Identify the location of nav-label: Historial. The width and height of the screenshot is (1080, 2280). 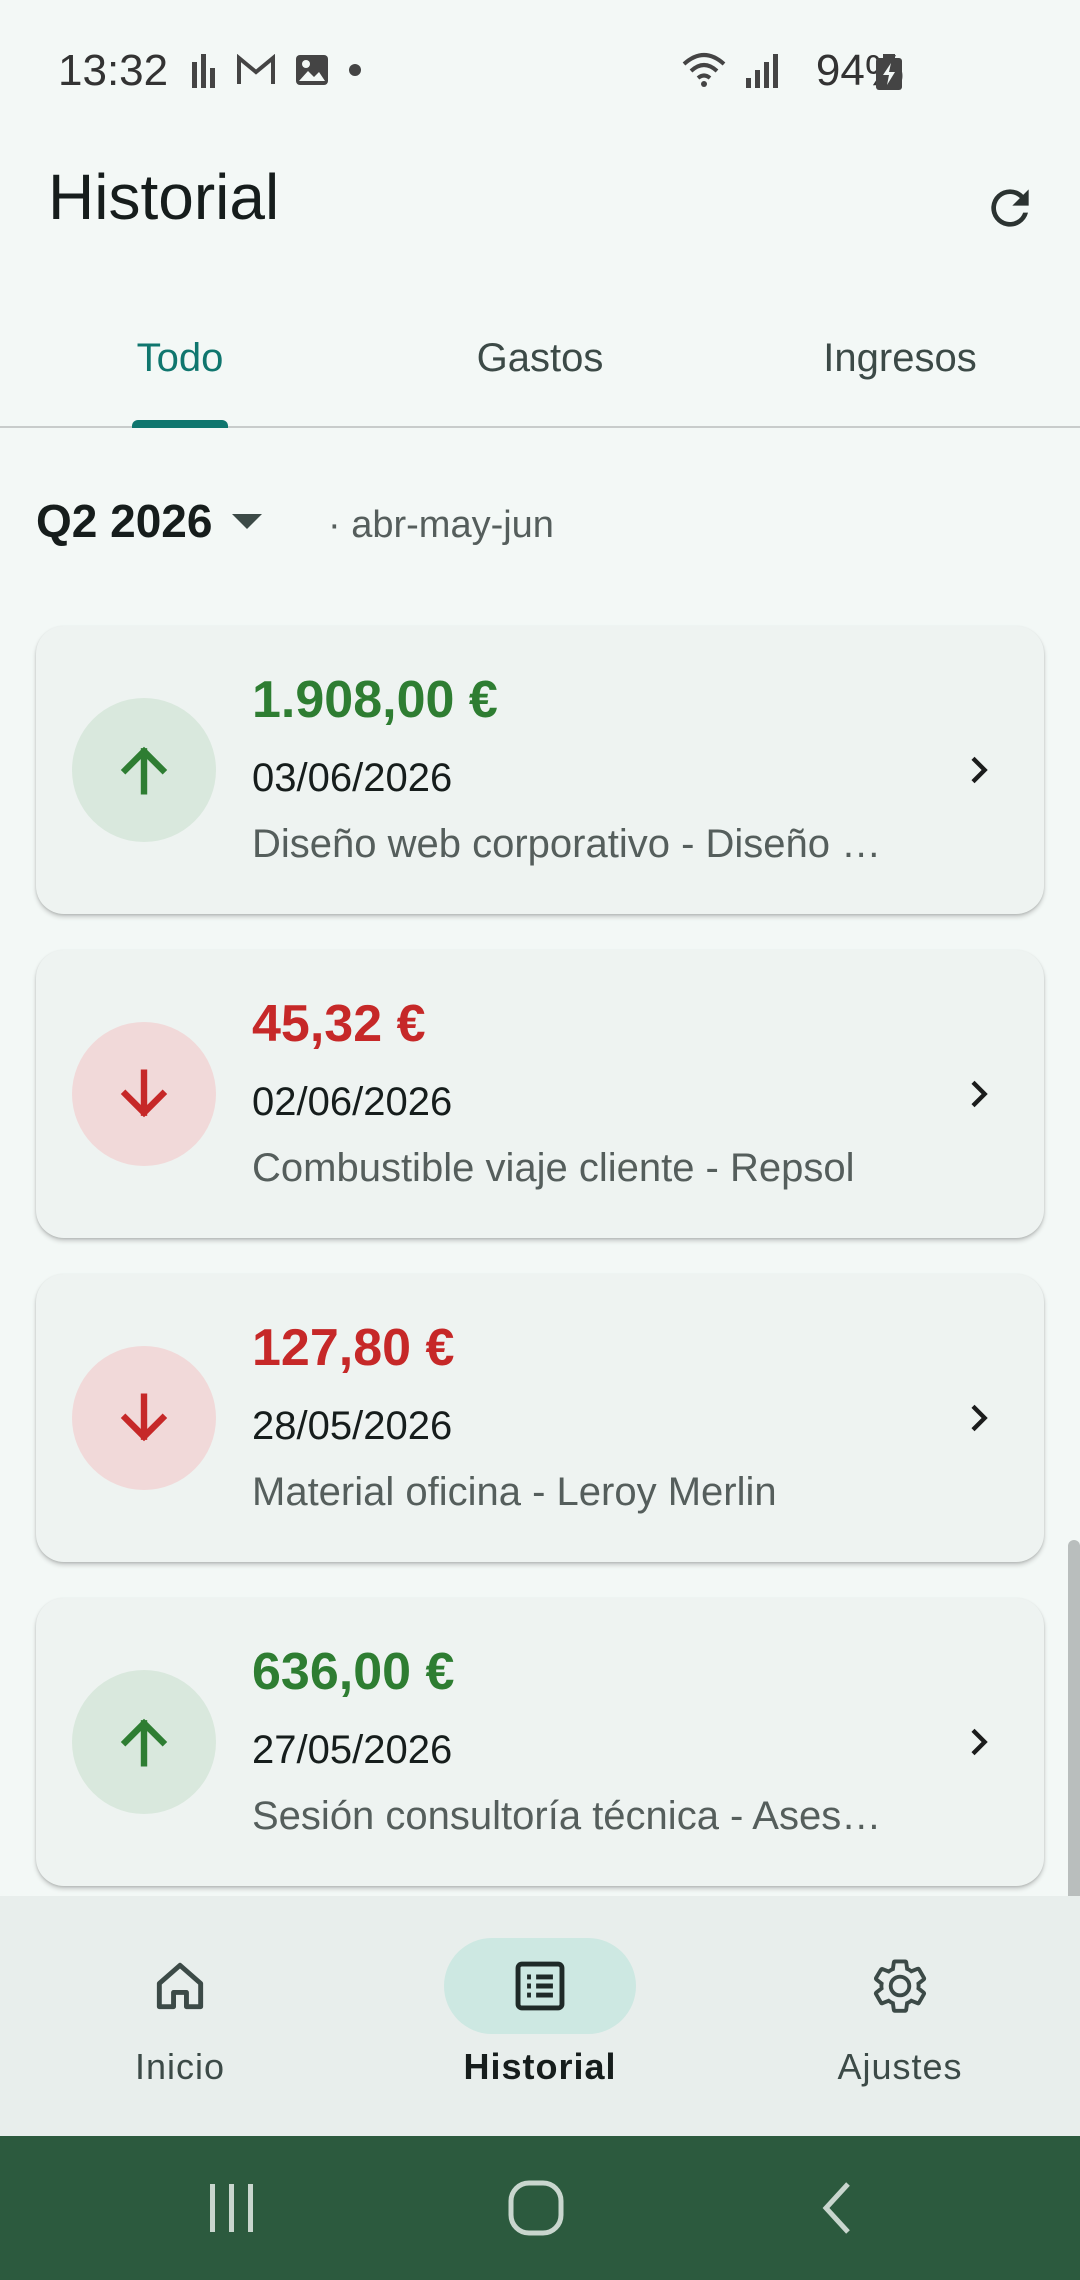
(540, 2066).